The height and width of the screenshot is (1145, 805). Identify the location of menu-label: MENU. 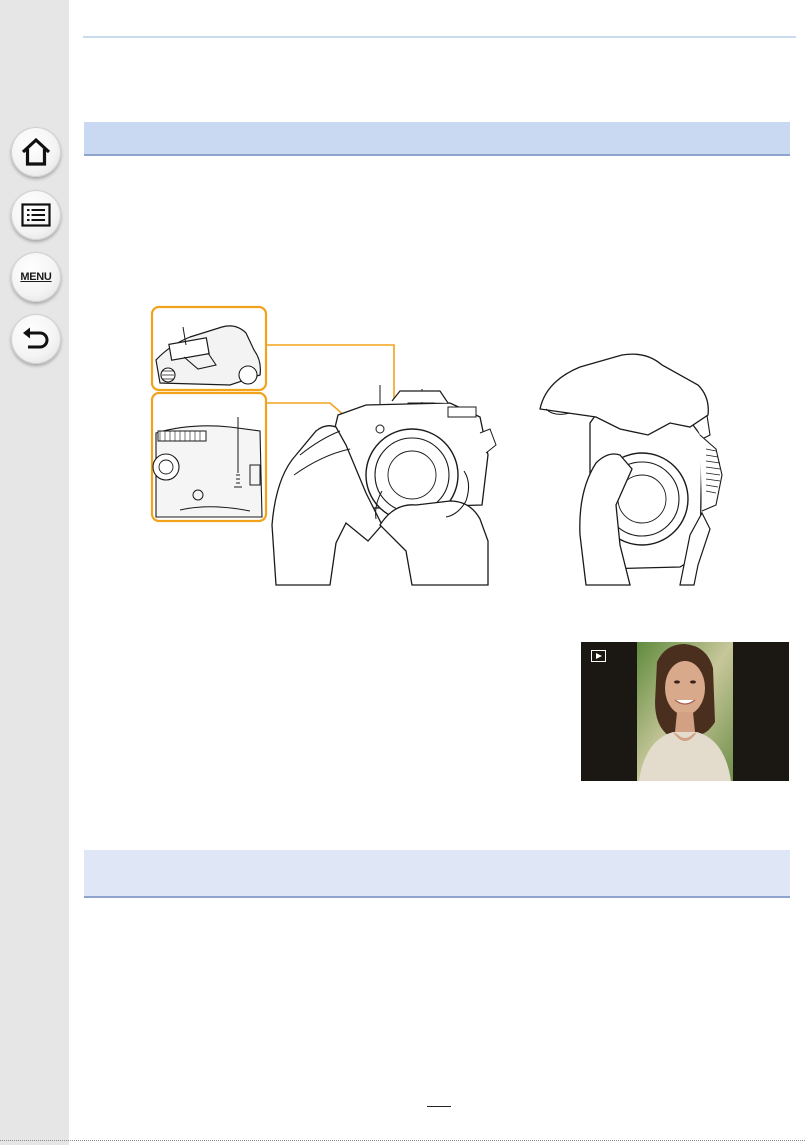
(36, 277).